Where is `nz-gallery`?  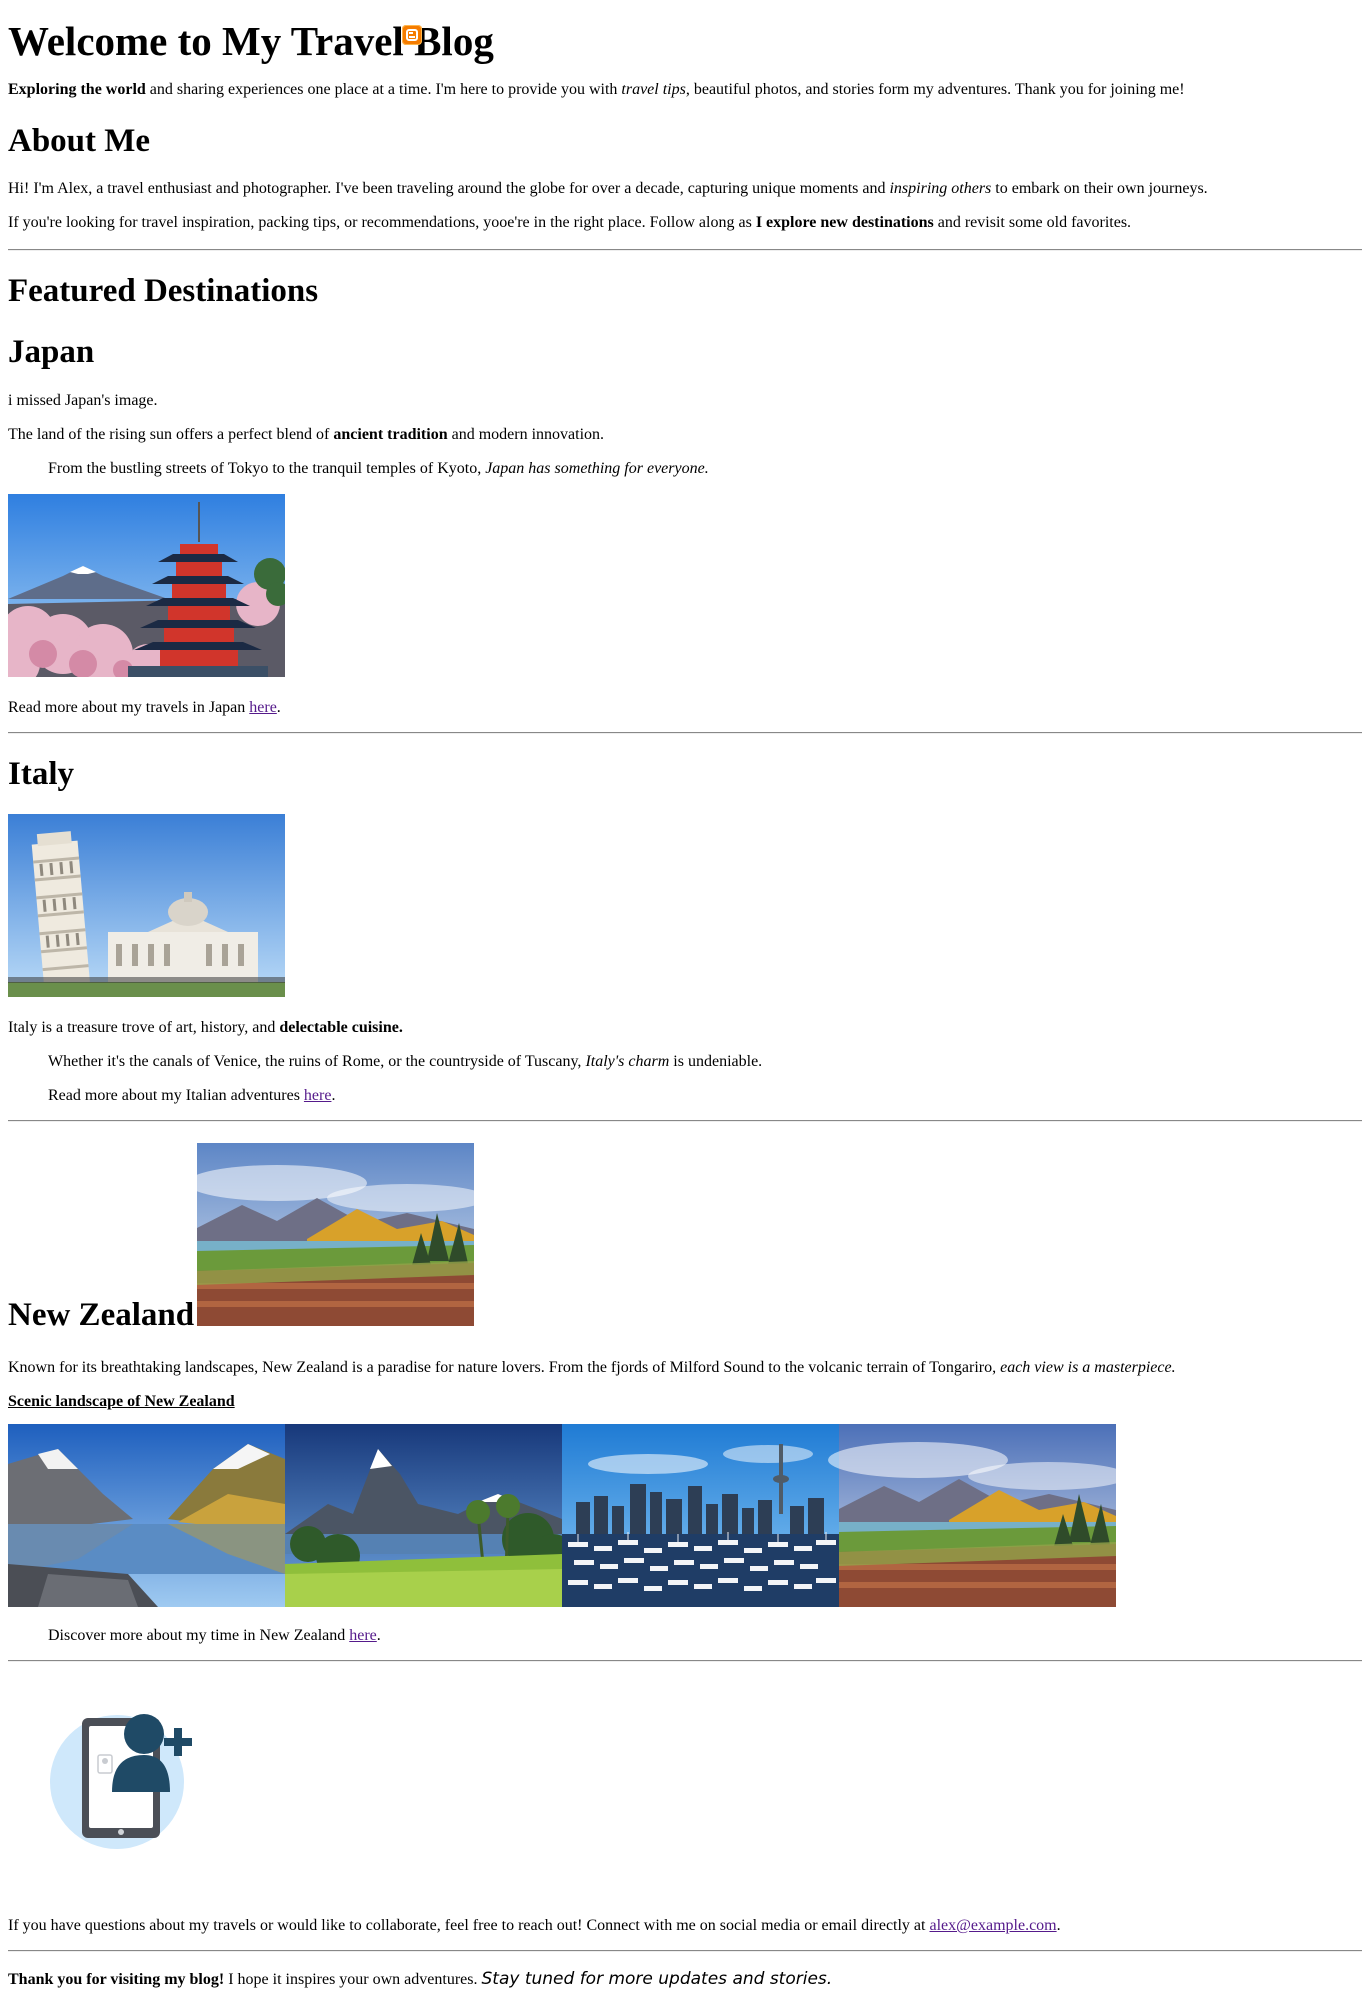
nz-gallery is located at coordinates (562, 1515).